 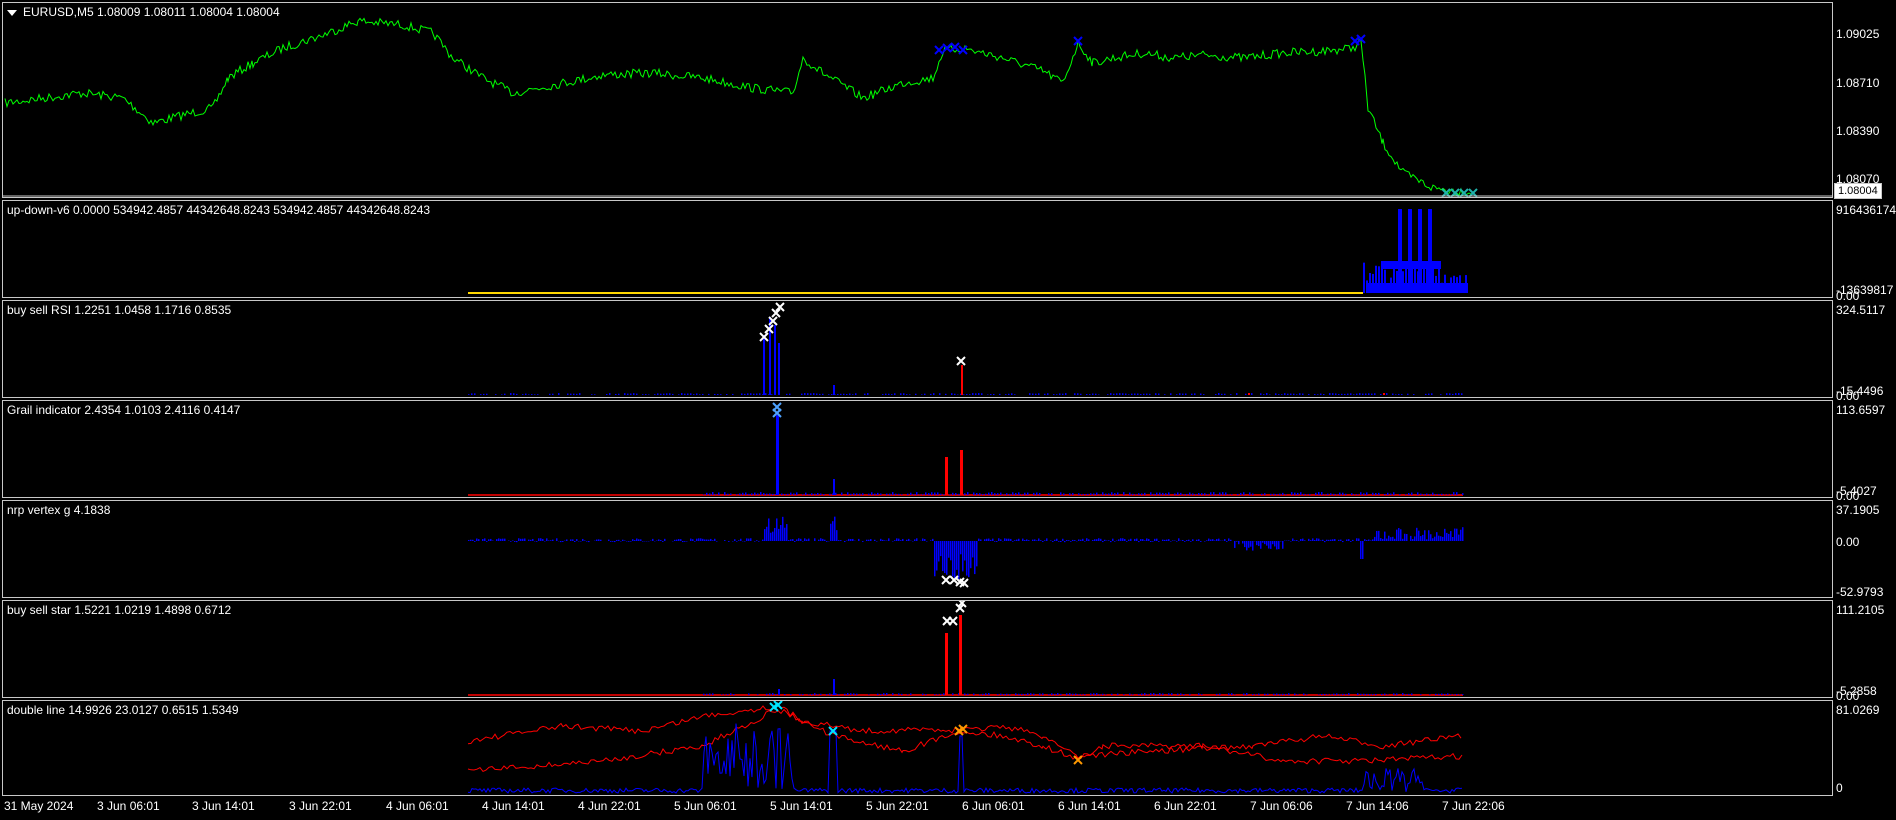 What do you see at coordinates (1858, 131) in the screenshot?
I see `price-tick-3: 1.08390` at bounding box center [1858, 131].